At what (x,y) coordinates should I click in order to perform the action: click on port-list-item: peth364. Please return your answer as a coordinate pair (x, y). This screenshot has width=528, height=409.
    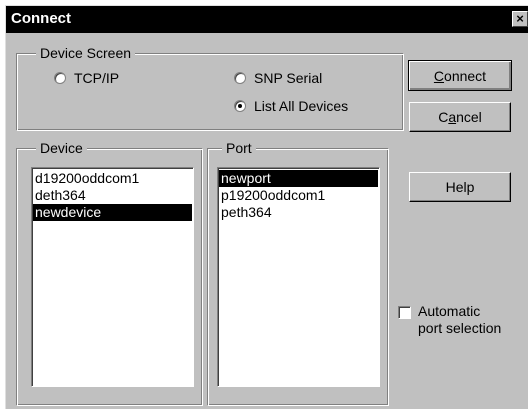
    Looking at the image, I should click on (298, 212).